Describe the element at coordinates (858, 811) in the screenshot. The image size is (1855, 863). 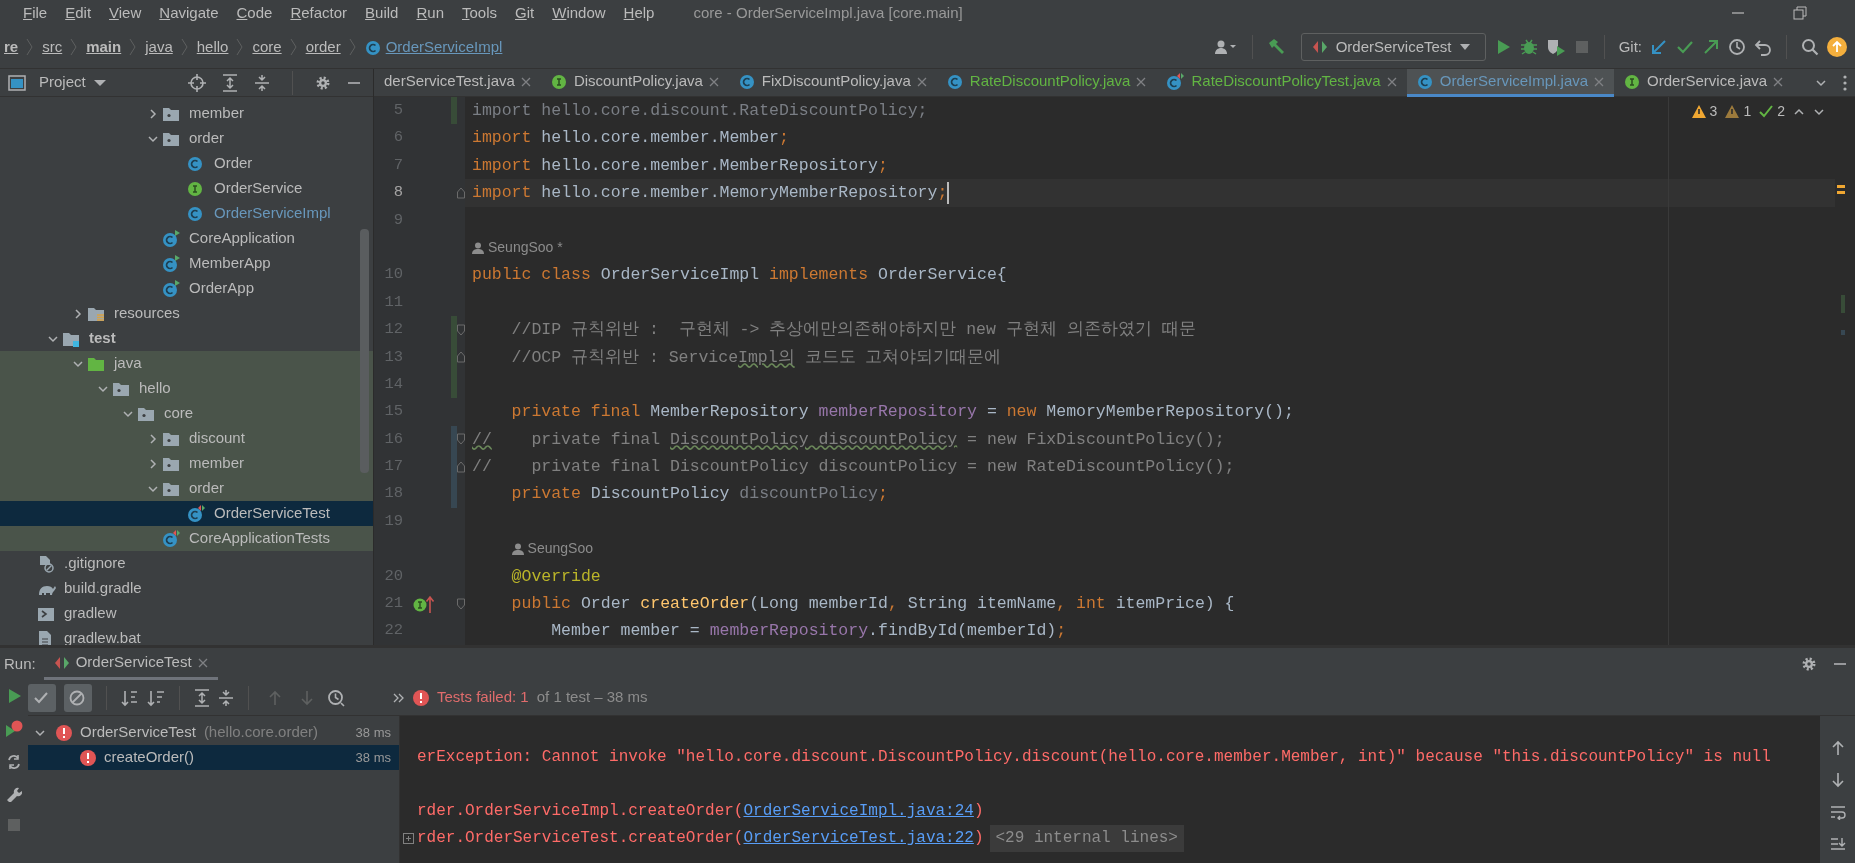
I see `stack-link: OrderServiceImpl.java:24` at that location.